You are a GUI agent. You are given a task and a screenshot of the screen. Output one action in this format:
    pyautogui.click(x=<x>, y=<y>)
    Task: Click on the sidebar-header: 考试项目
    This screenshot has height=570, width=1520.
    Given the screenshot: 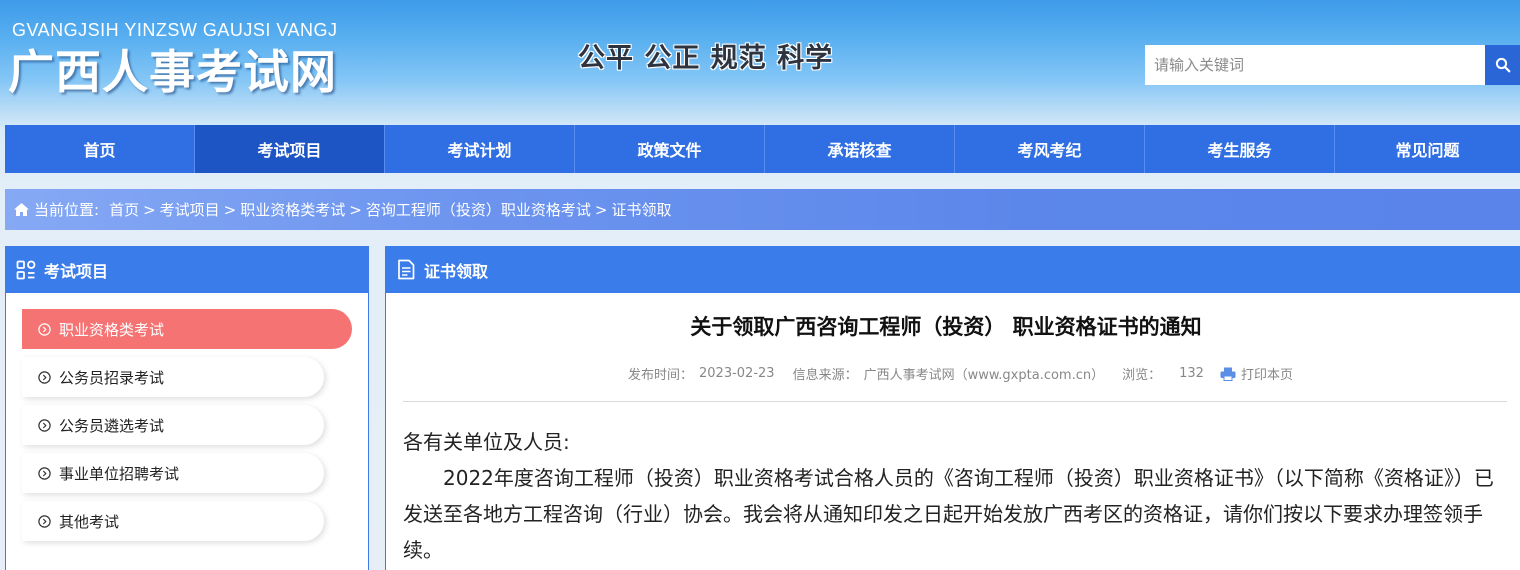 What is the action you would take?
    pyautogui.click(x=187, y=270)
    